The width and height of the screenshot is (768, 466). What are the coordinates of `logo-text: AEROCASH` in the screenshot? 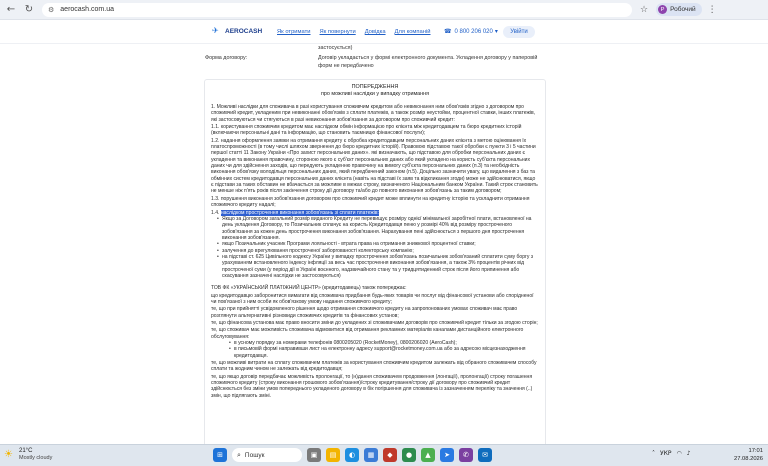 It's located at (244, 31).